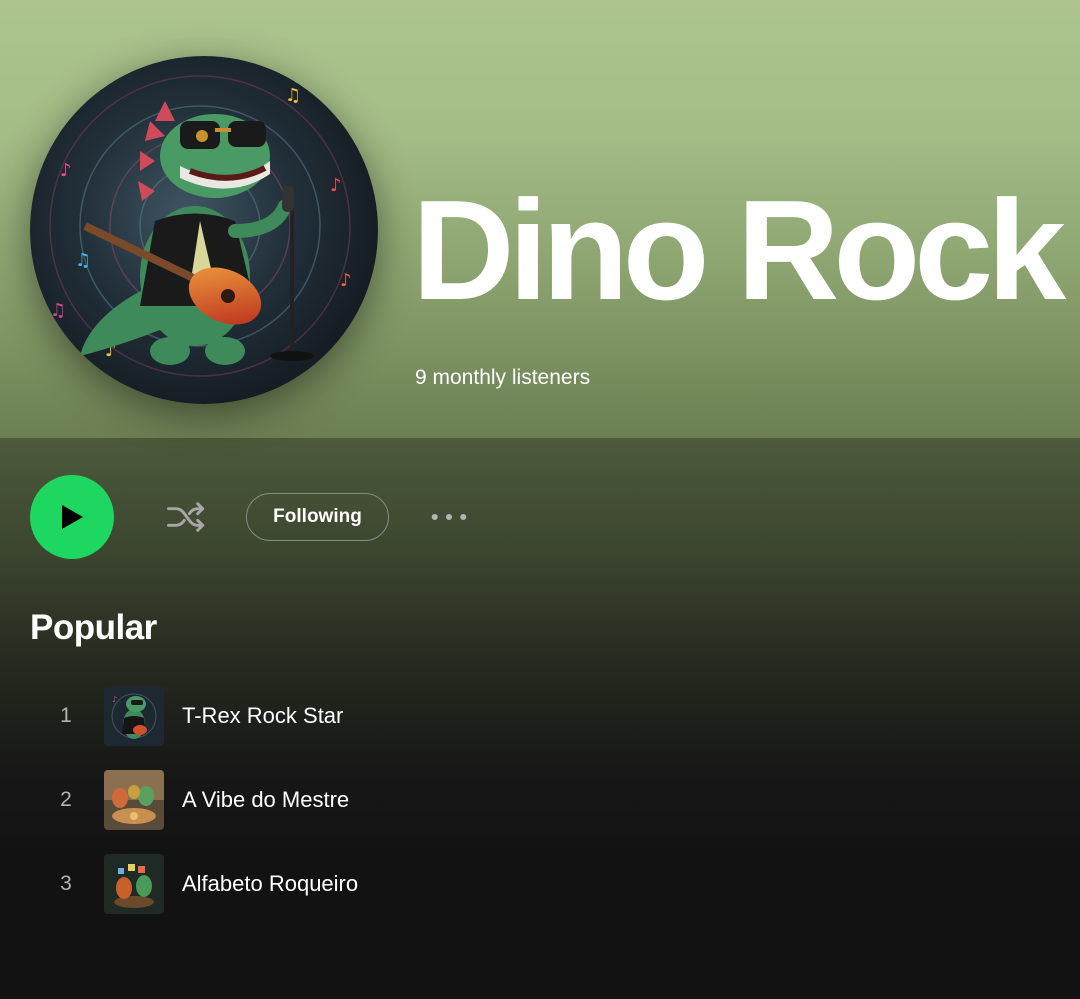 The height and width of the screenshot is (999, 1080). I want to click on action-bar: Following, so click(330, 517).